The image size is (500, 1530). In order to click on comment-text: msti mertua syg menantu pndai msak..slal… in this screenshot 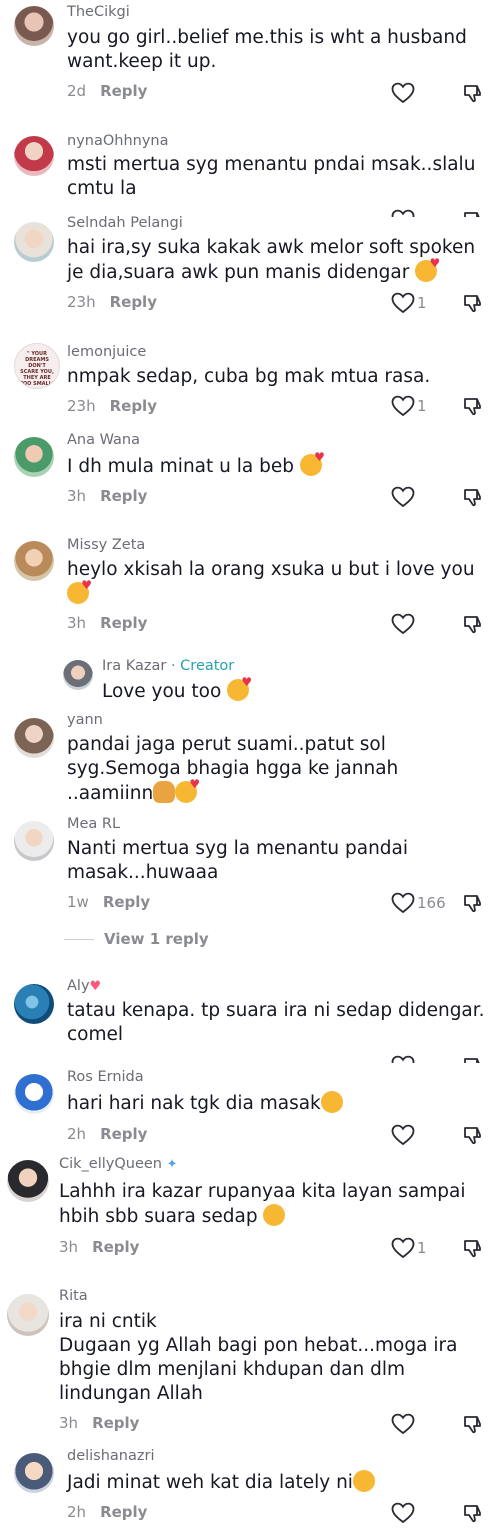, I will do `click(271, 176)`.